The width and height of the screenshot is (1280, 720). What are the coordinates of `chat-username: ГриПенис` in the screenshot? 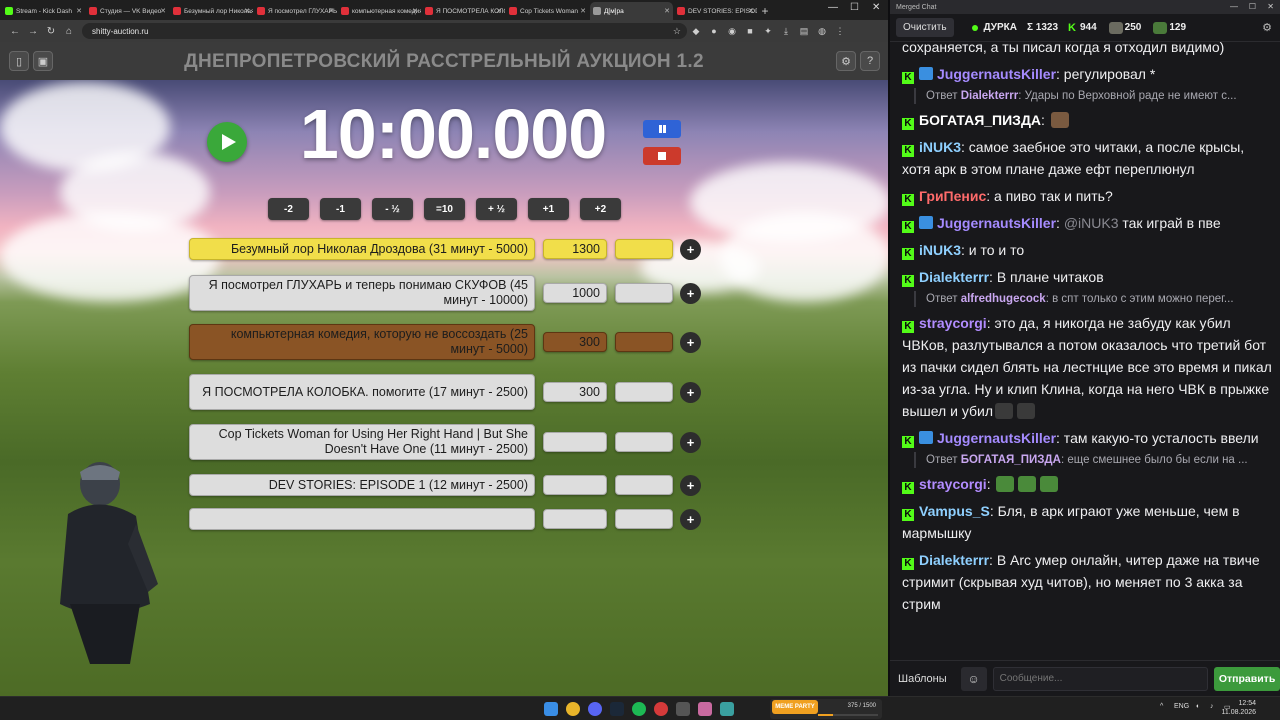 It's located at (952, 196).